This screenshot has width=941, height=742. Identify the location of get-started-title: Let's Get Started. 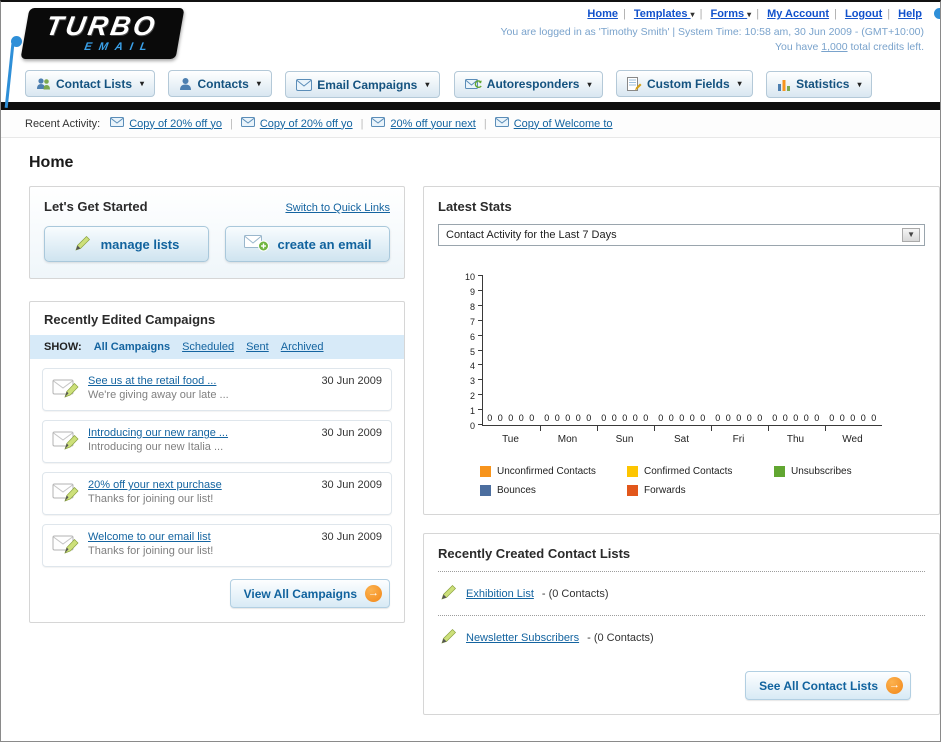
(96, 206).